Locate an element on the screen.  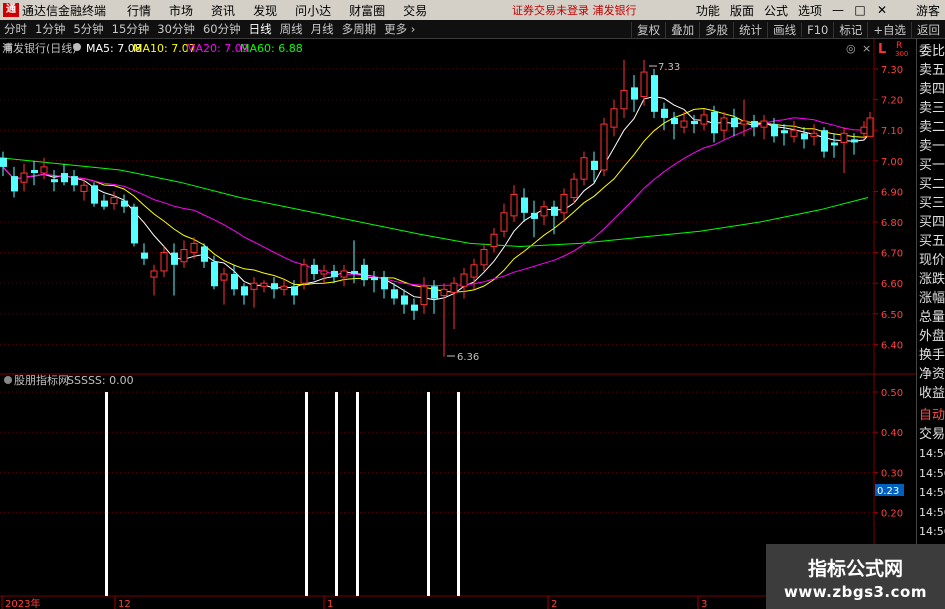
site-watermark: 指标公式网 www.zbgs3.com is located at coordinates (855, 576).